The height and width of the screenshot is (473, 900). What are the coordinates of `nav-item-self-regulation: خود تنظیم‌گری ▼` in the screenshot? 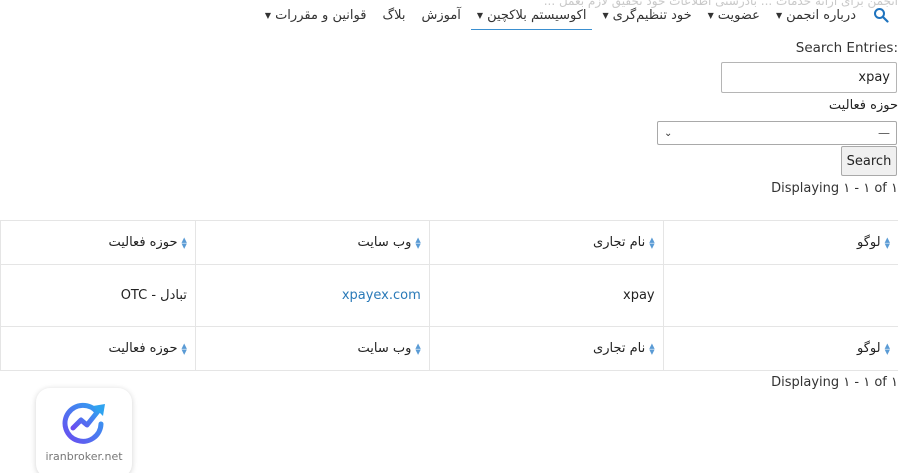 It's located at (646, 15).